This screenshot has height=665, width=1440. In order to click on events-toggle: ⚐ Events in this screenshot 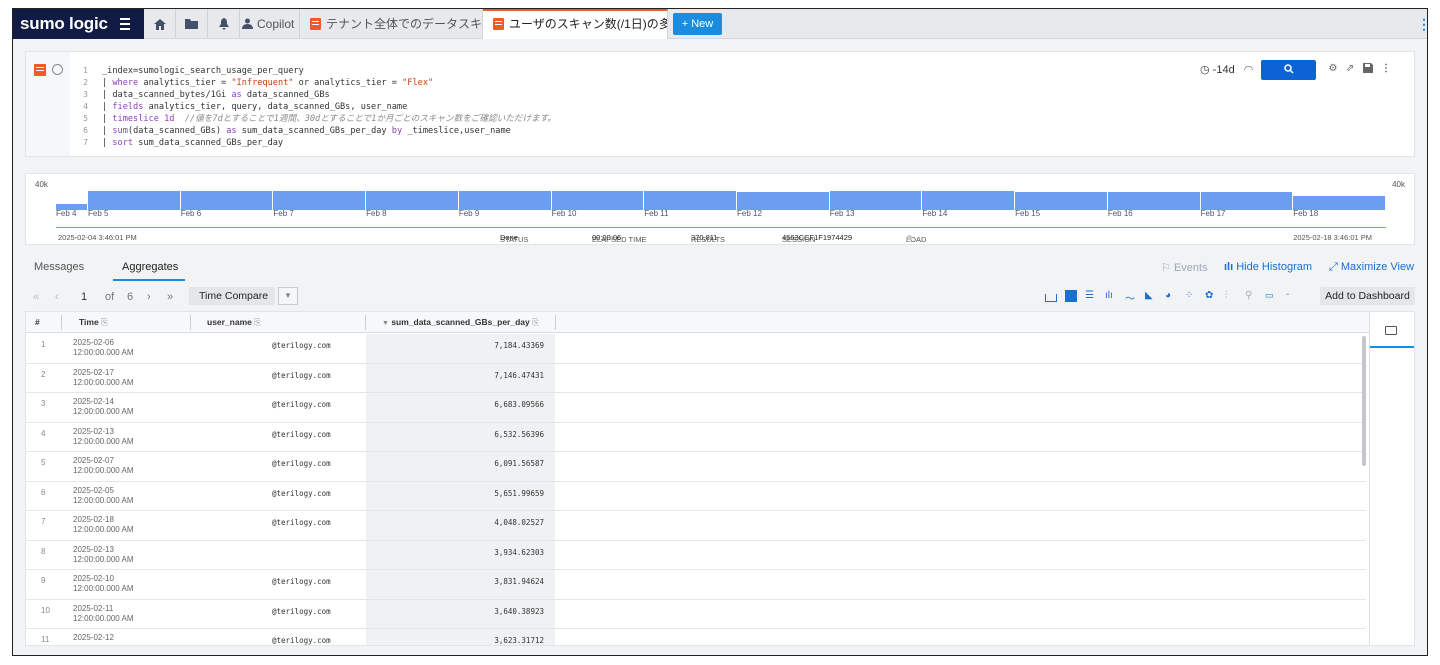, I will do `click(1184, 267)`.